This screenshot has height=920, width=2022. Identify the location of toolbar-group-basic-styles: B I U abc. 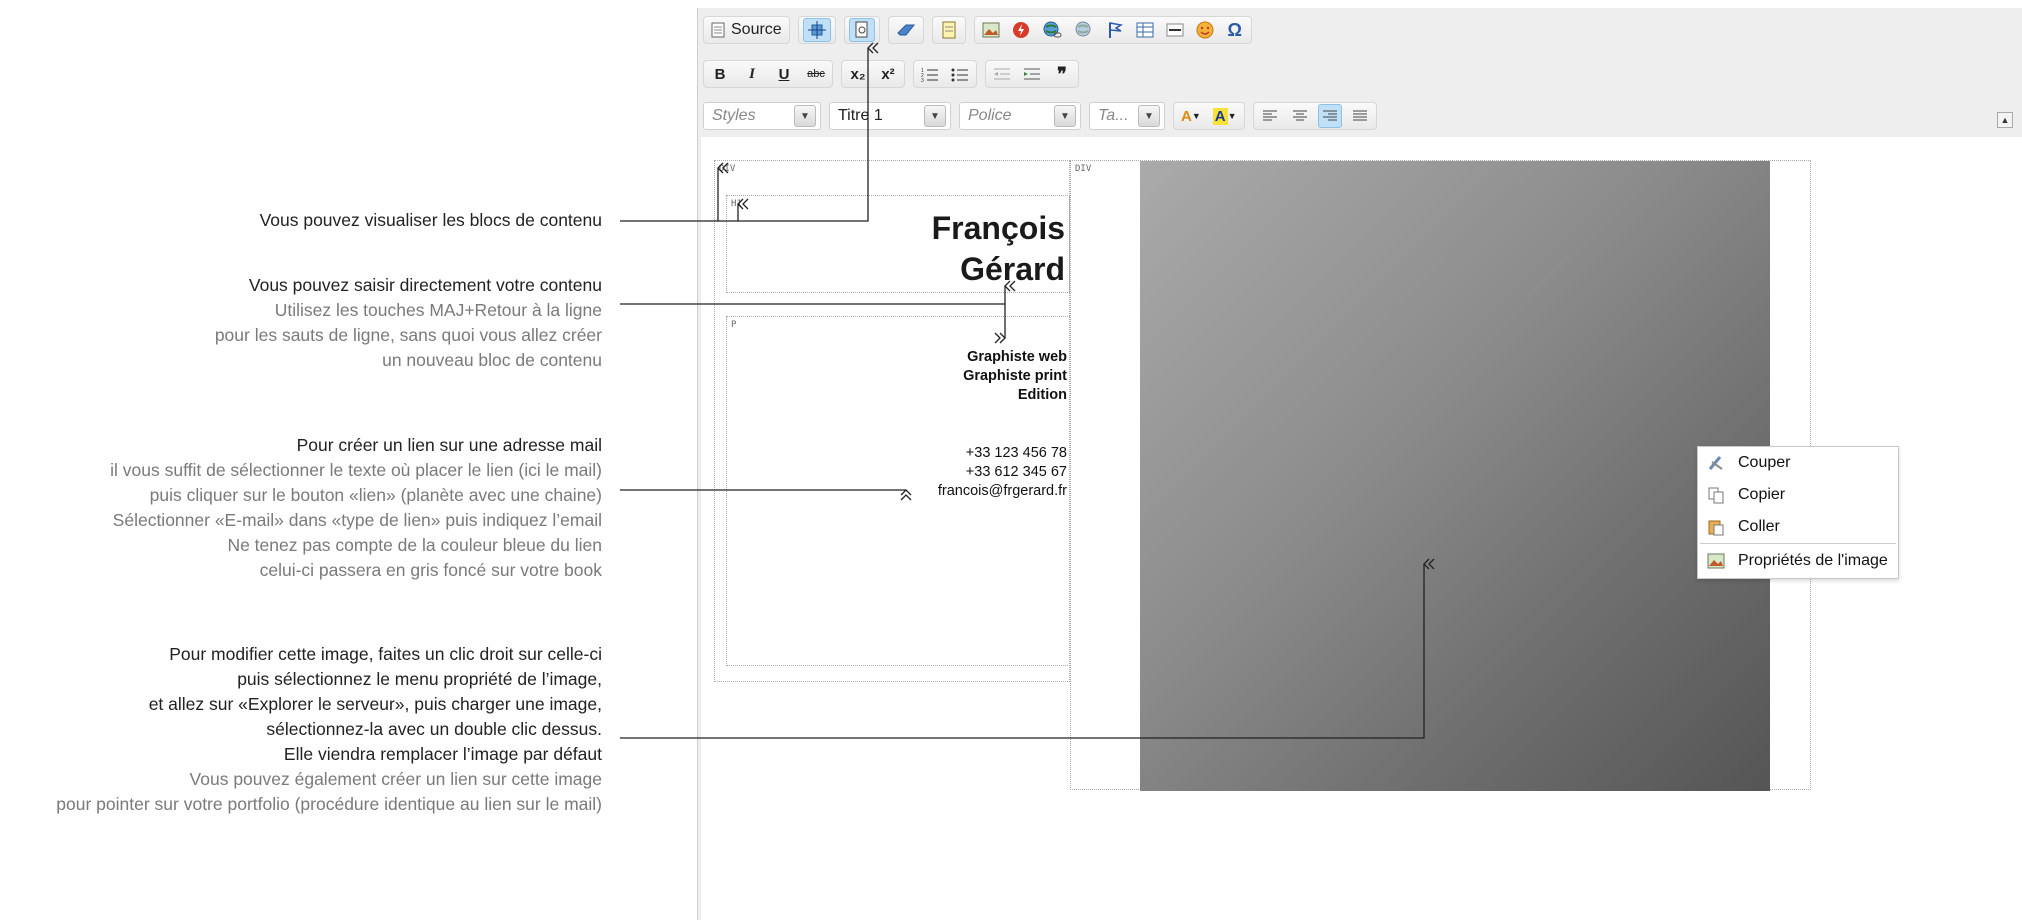
(768, 74).